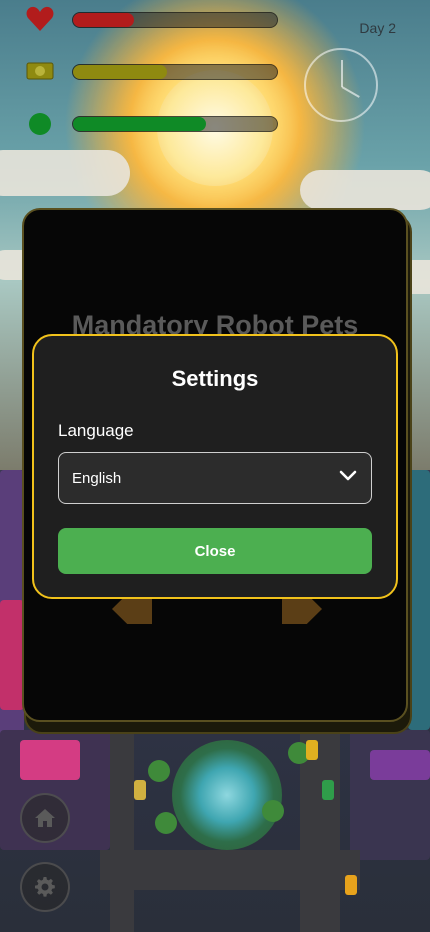 This screenshot has width=430, height=932. What do you see at coordinates (377, 28) in the screenshot?
I see `day-label: Day 2` at bounding box center [377, 28].